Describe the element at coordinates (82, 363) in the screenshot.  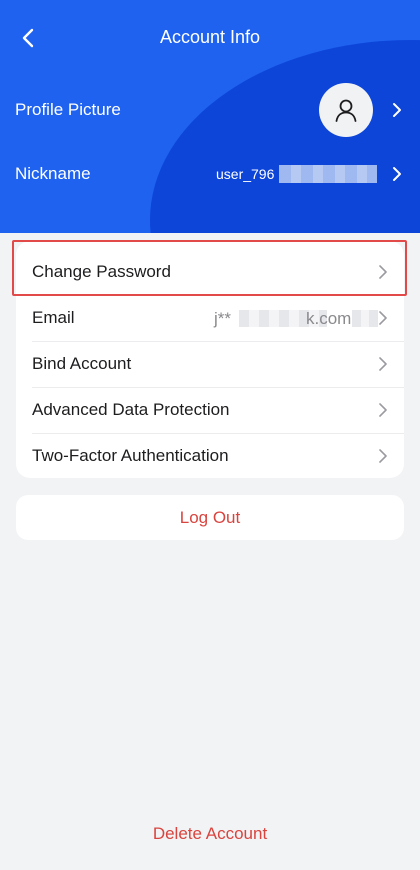
I see `bind-account-label: Bind Account` at that location.